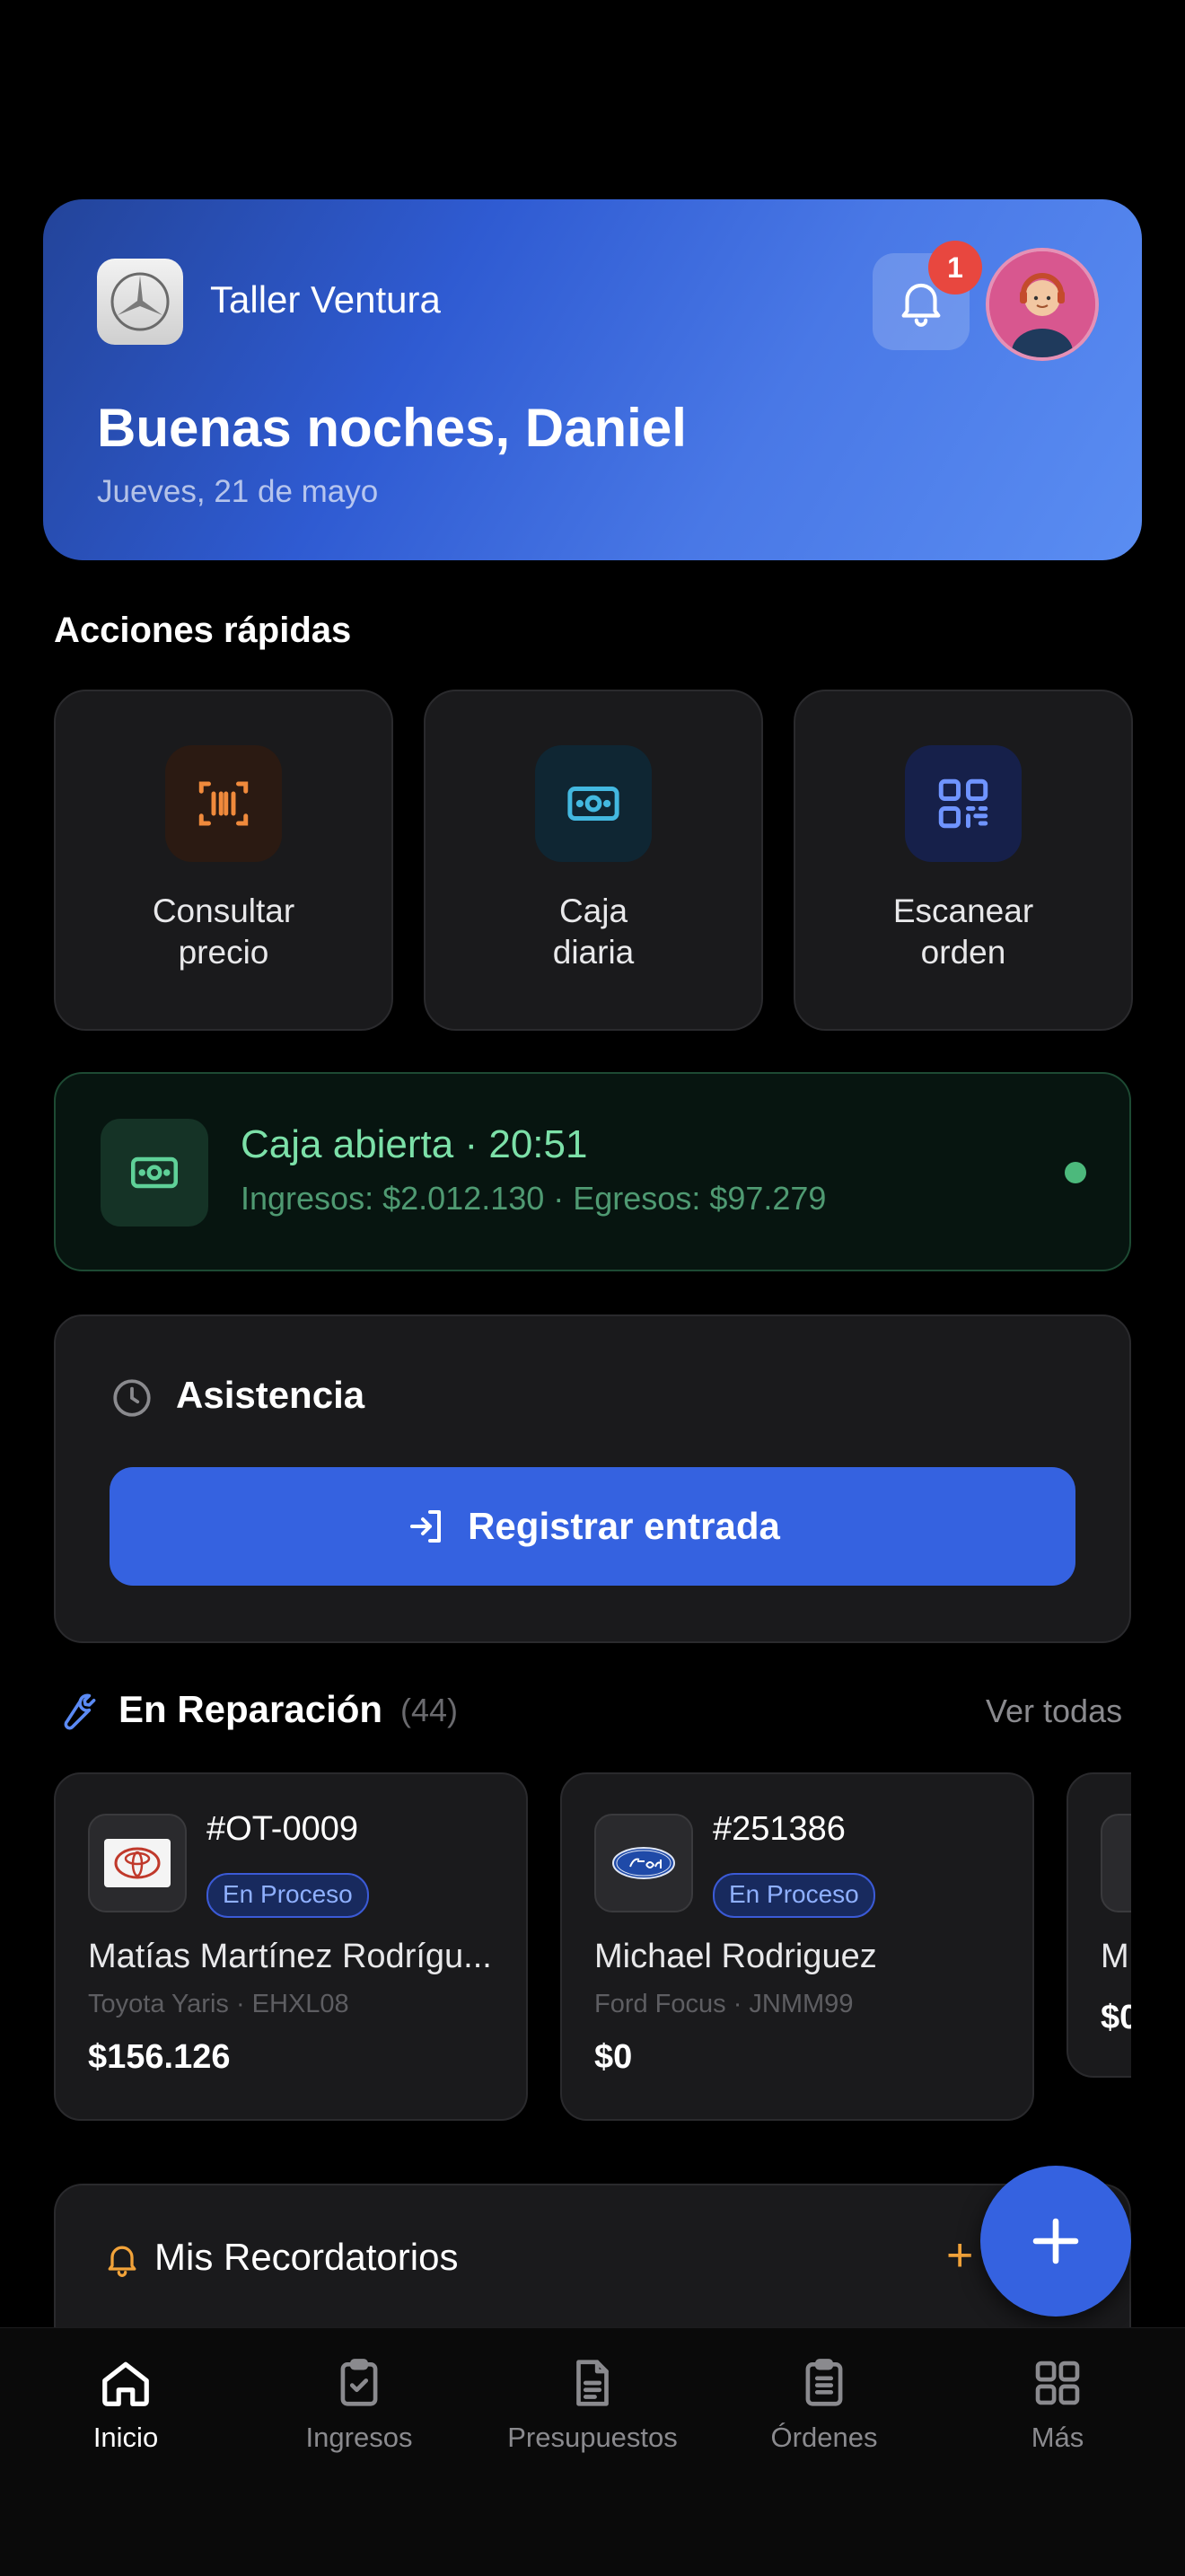 The image size is (1185, 2576). What do you see at coordinates (429, 1710) in the screenshot?
I see `repairs-count: (44)` at bounding box center [429, 1710].